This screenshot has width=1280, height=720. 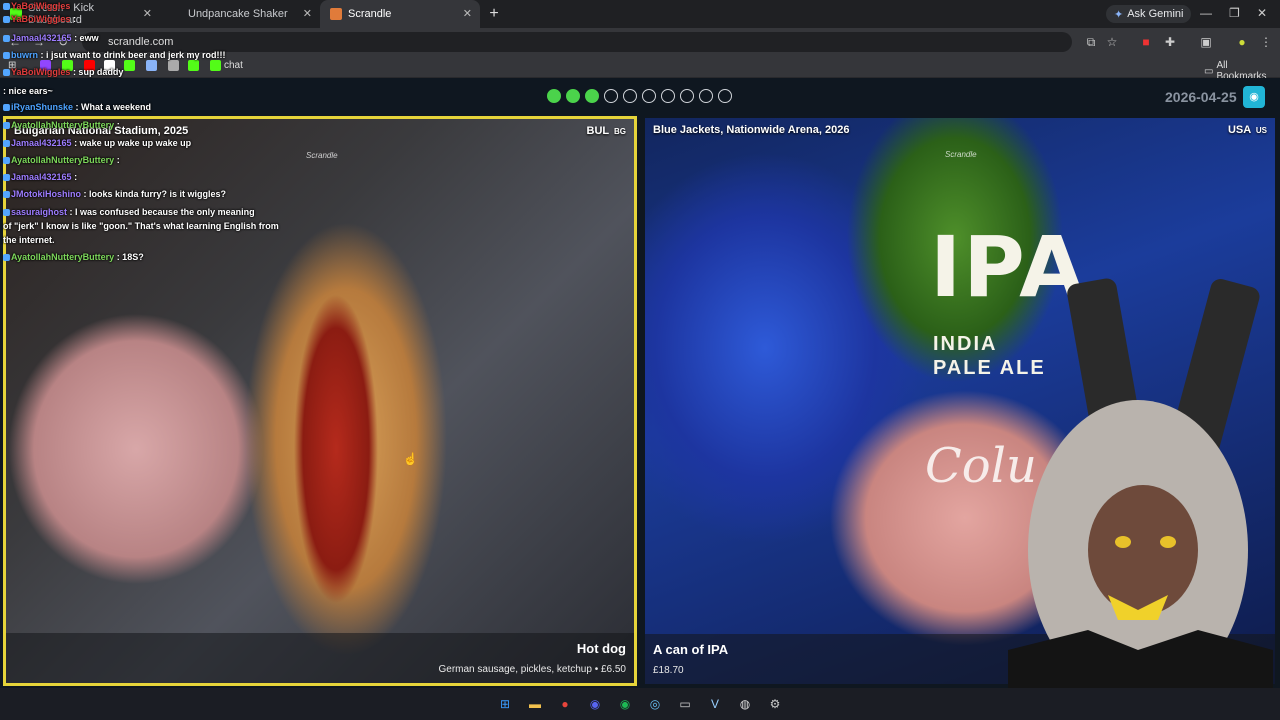 I want to click on close-window-button: ✕, so click(x=1262, y=13).